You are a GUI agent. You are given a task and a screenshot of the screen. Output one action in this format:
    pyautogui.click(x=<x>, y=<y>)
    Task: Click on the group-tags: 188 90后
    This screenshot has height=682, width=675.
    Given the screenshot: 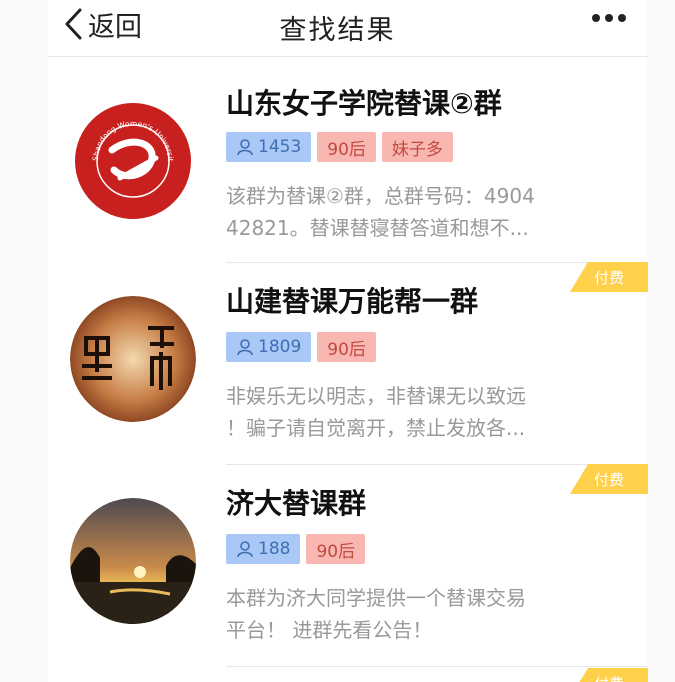 What is the action you would take?
    pyautogui.click(x=296, y=549)
    